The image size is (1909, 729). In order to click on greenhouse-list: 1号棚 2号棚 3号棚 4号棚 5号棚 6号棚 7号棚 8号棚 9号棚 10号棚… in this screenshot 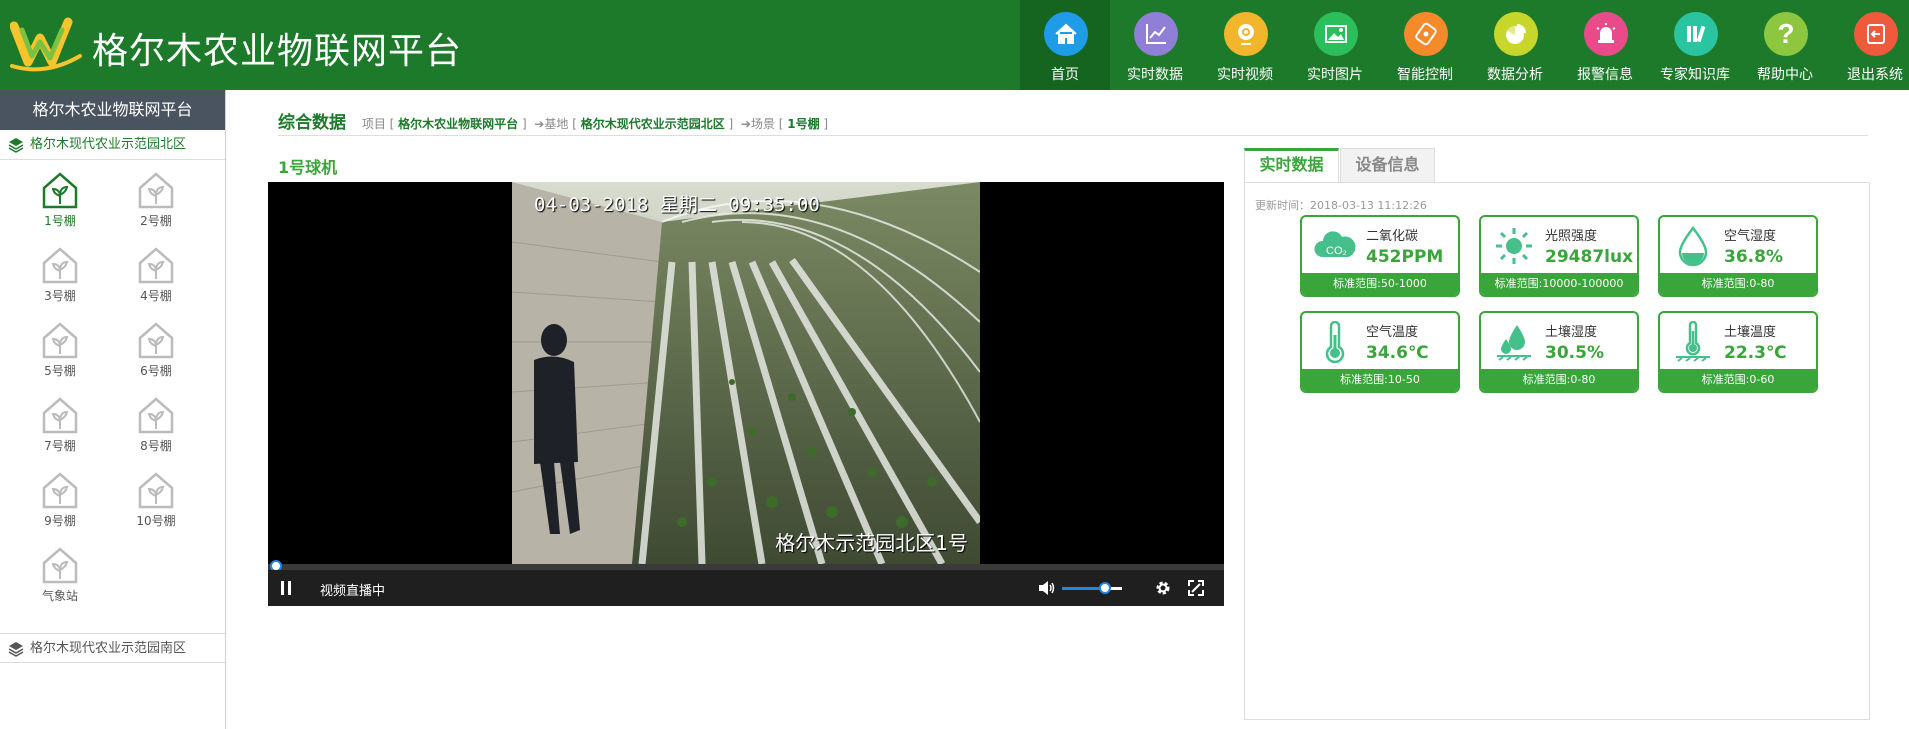, I will do `click(112, 396)`.